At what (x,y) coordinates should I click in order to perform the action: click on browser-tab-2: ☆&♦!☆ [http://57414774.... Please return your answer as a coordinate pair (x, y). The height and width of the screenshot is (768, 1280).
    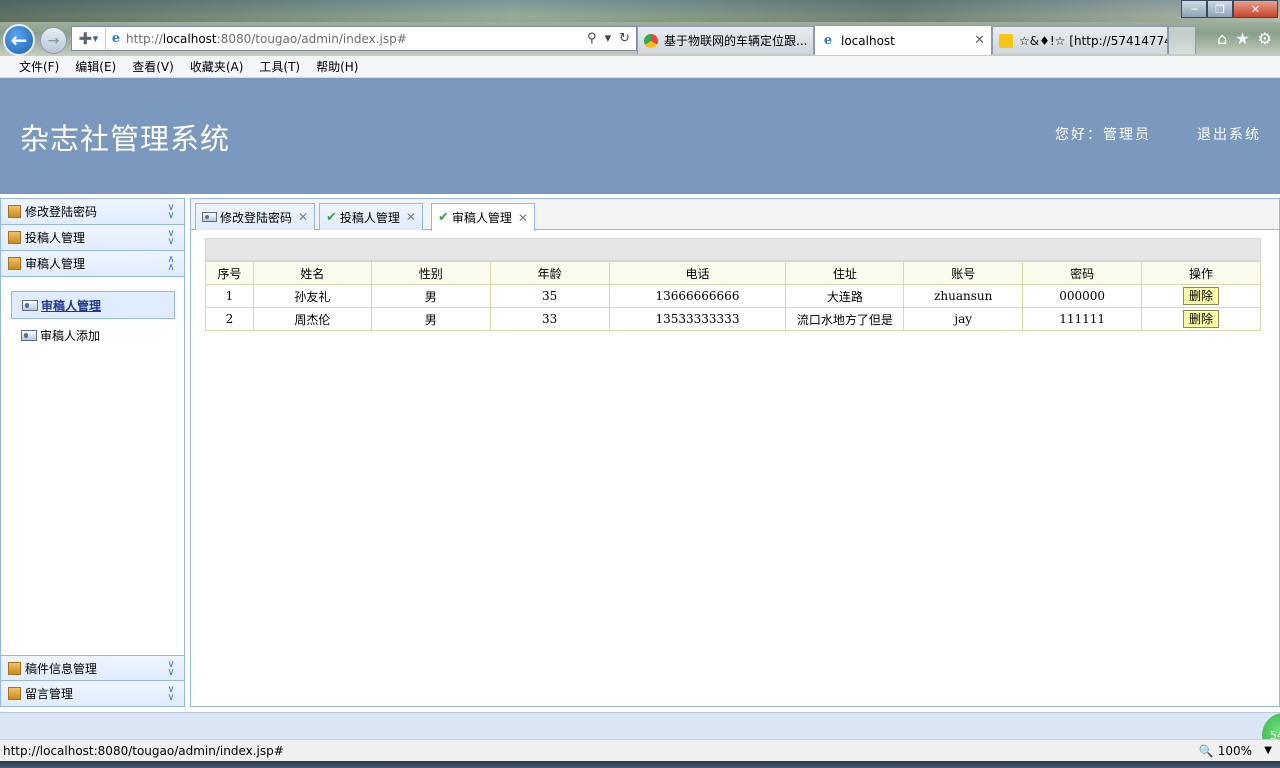
    Looking at the image, I should click on (1080, 40).